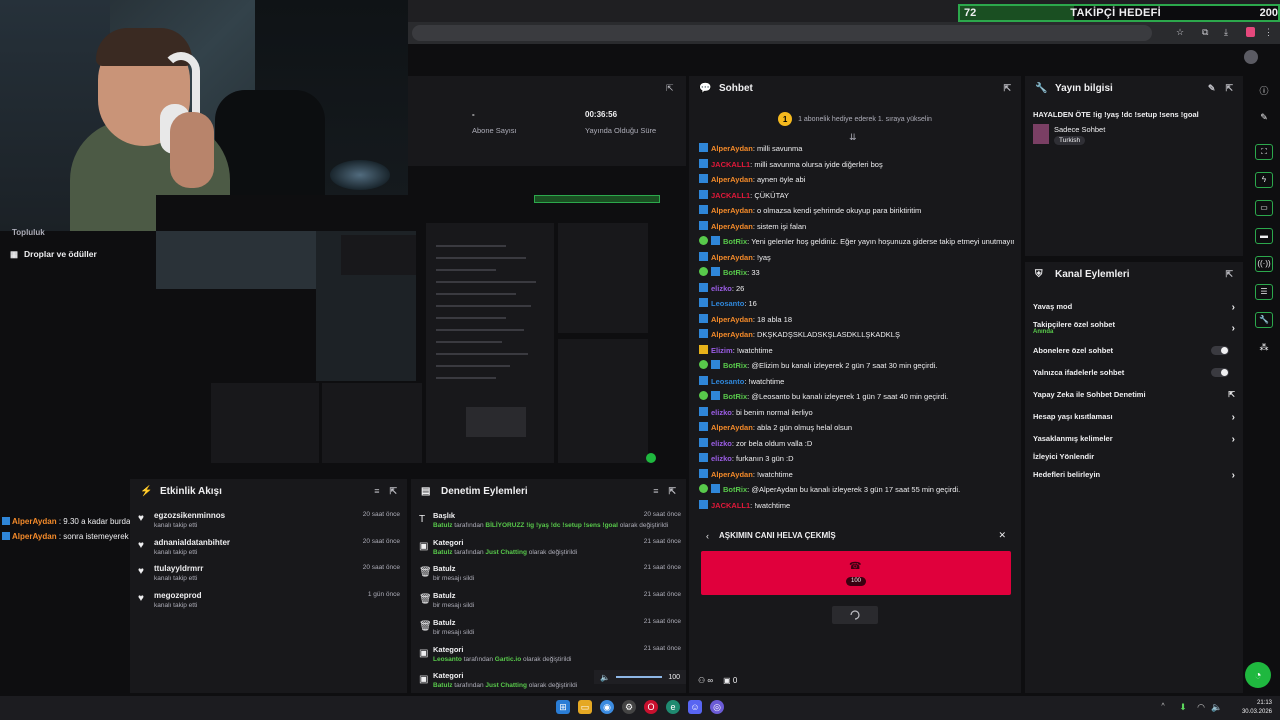 This screenshot has width=1280, height=720. I want to click on opera-icon: O, so click(651, 707).